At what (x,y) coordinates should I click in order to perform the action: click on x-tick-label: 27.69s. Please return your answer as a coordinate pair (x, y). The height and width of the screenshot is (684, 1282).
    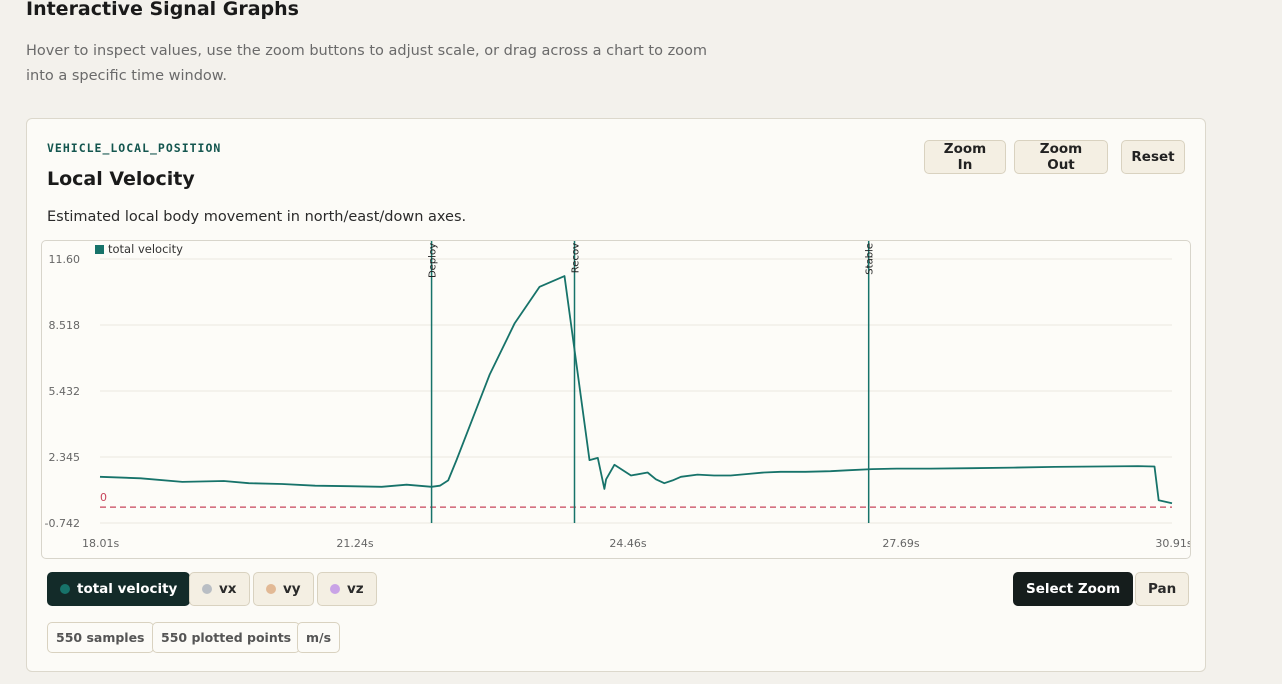
    Looking at the image, I should click on (900, 543).